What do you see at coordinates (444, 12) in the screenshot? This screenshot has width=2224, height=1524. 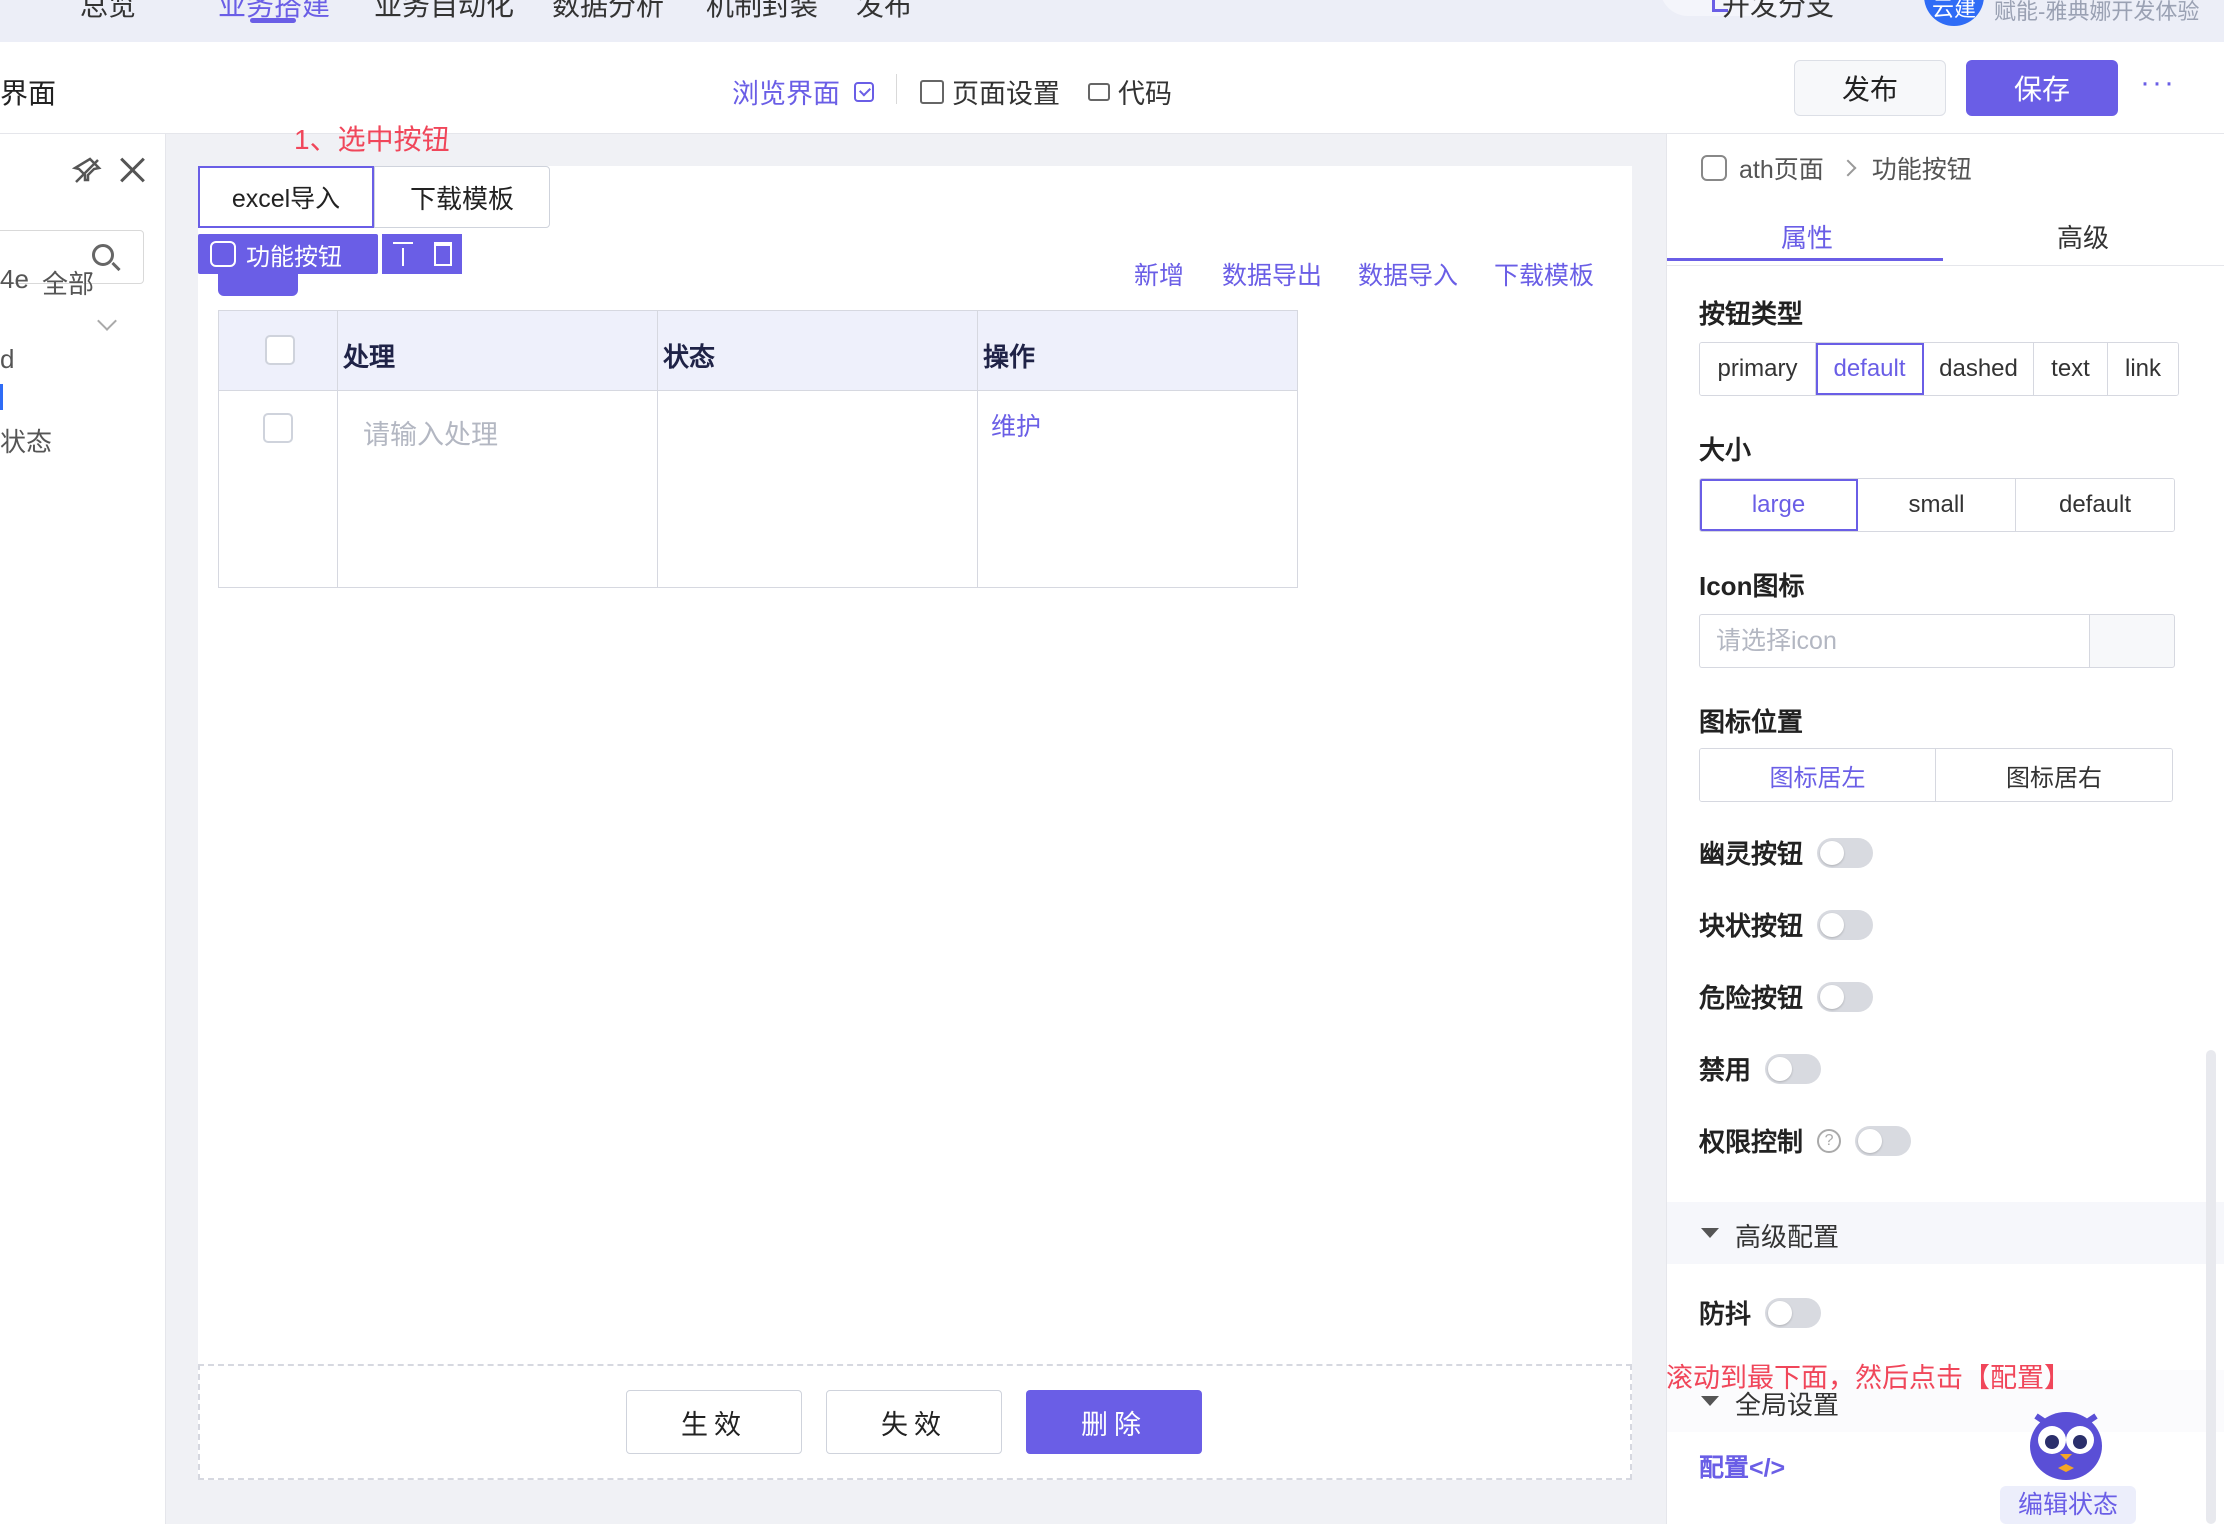 I see `nav-item-automation: 业务自动化` at bounding box center [444, 12].